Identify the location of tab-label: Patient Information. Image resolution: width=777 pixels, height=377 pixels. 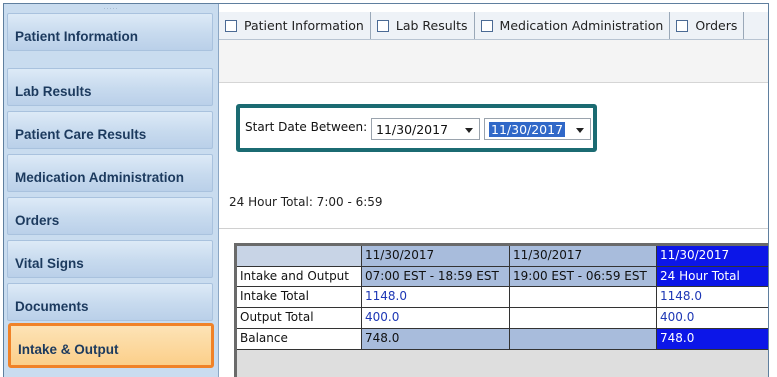
(304, 25).